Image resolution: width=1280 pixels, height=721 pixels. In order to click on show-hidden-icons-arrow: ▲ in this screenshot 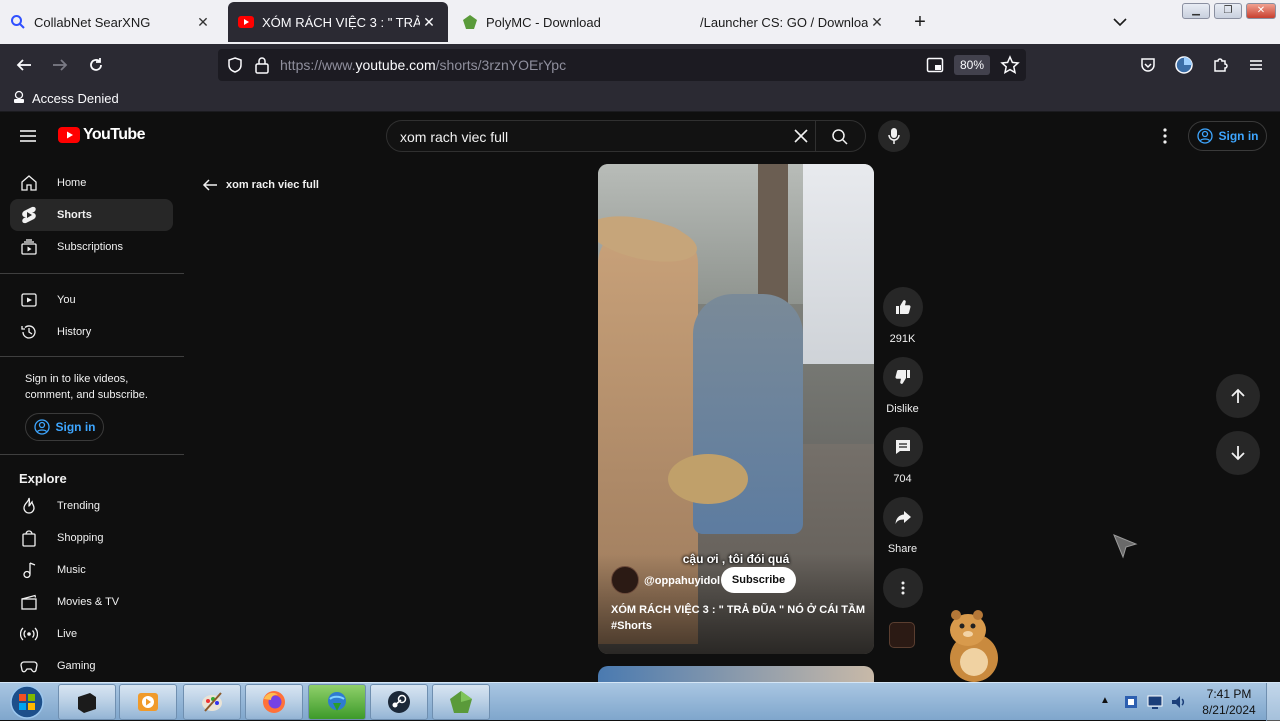, I will do `click(1105, 700)`.